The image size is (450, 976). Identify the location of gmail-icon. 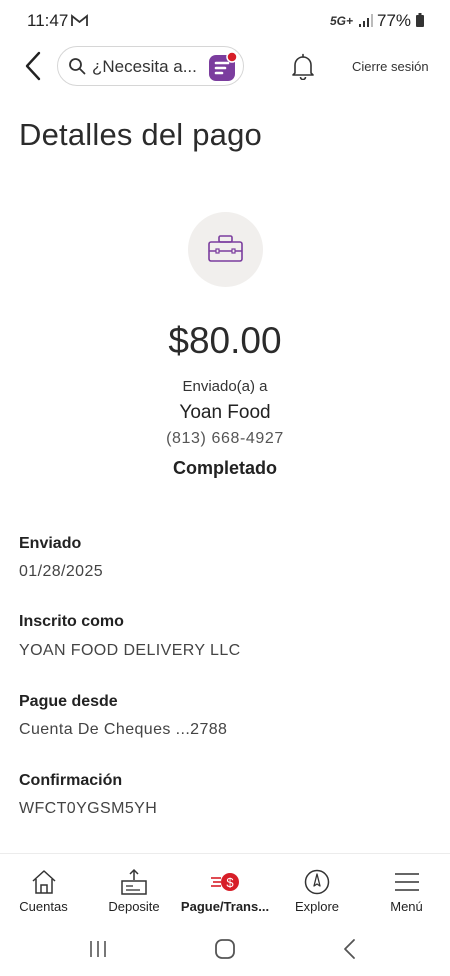
(79, 20).